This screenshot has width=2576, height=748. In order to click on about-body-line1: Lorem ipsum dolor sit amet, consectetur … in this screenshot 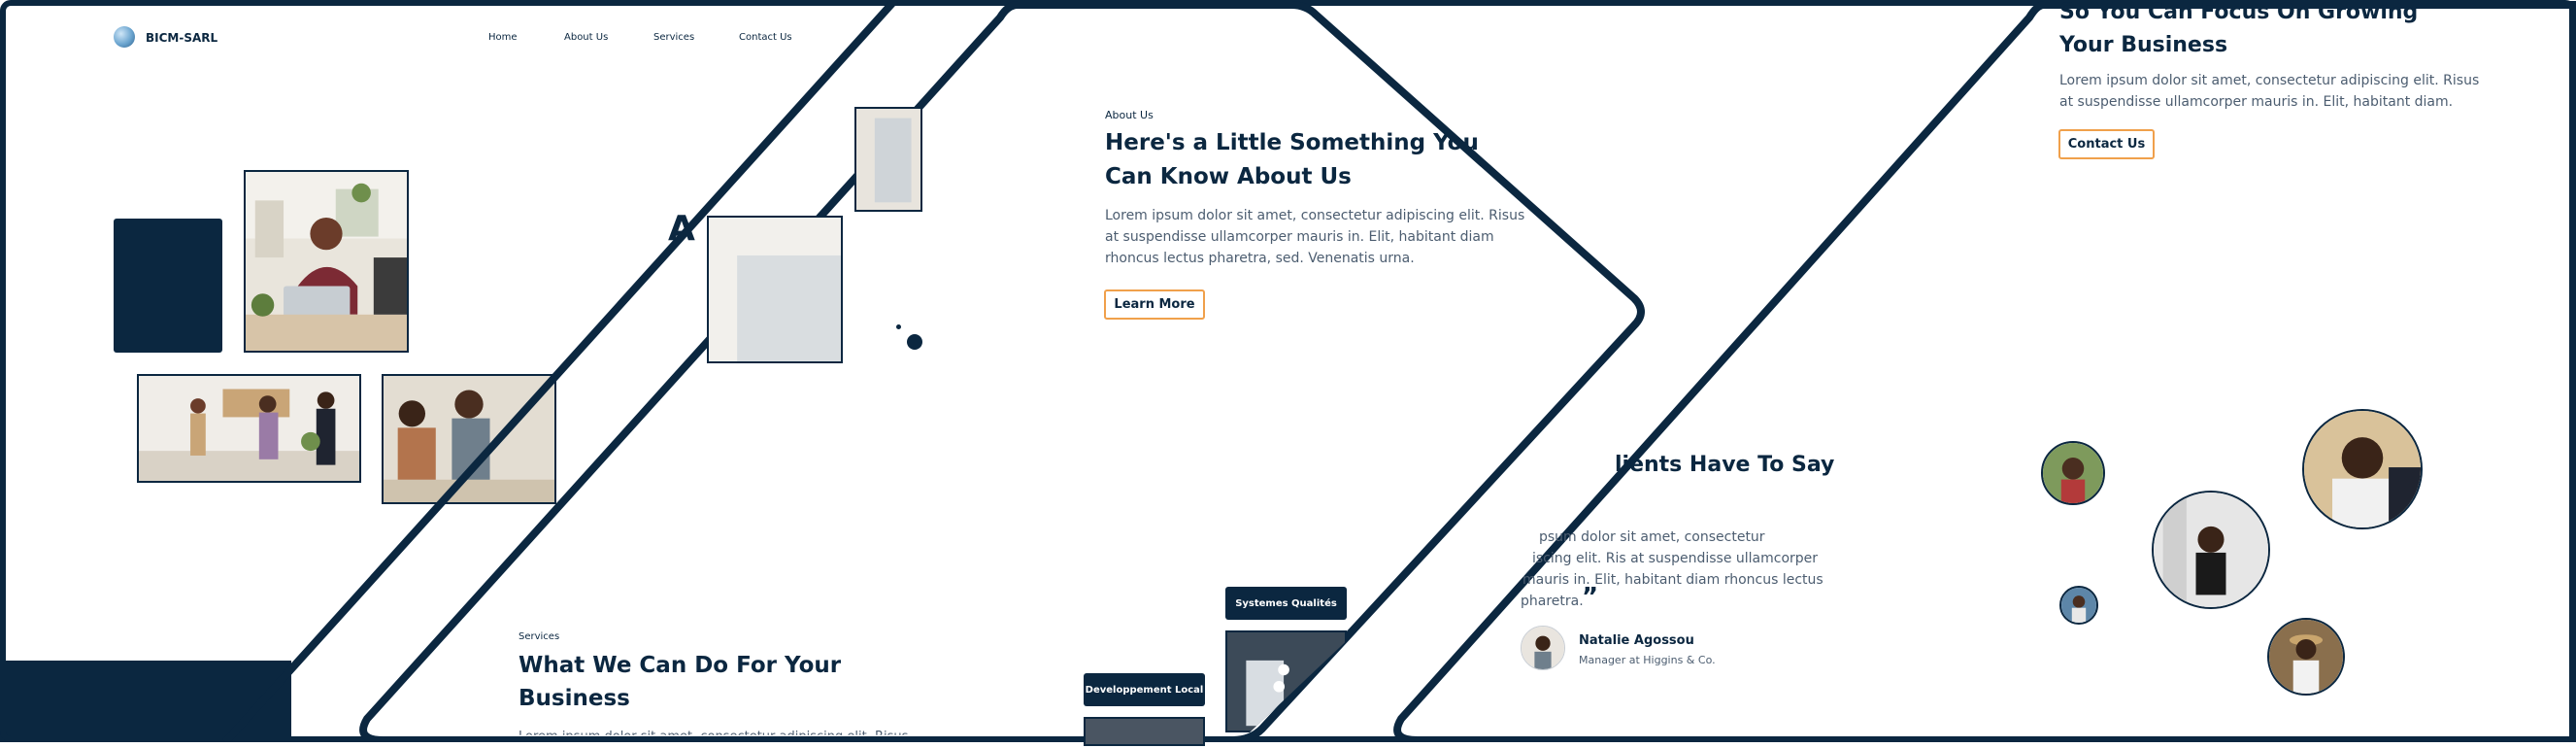, I will do `click(1315, 215)`.